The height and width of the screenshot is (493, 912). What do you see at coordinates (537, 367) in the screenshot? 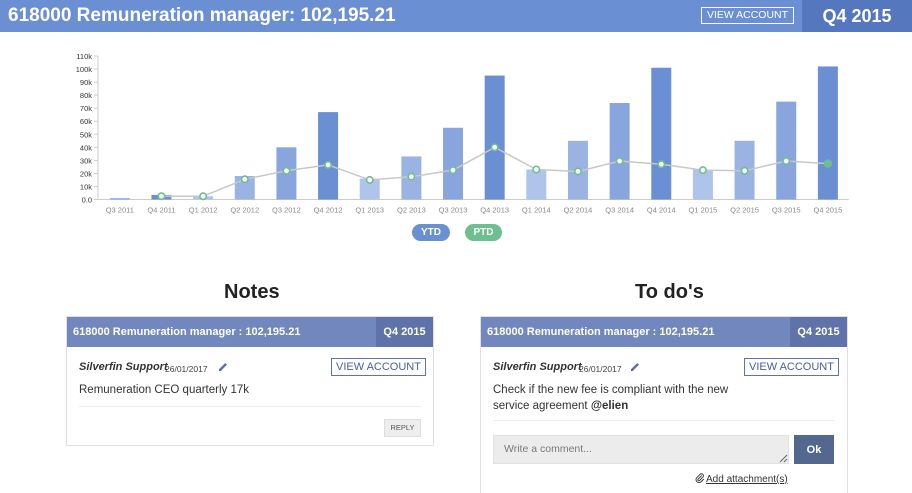
I see `todo-author: Silverfin Support` at bounding box center [537, 367].